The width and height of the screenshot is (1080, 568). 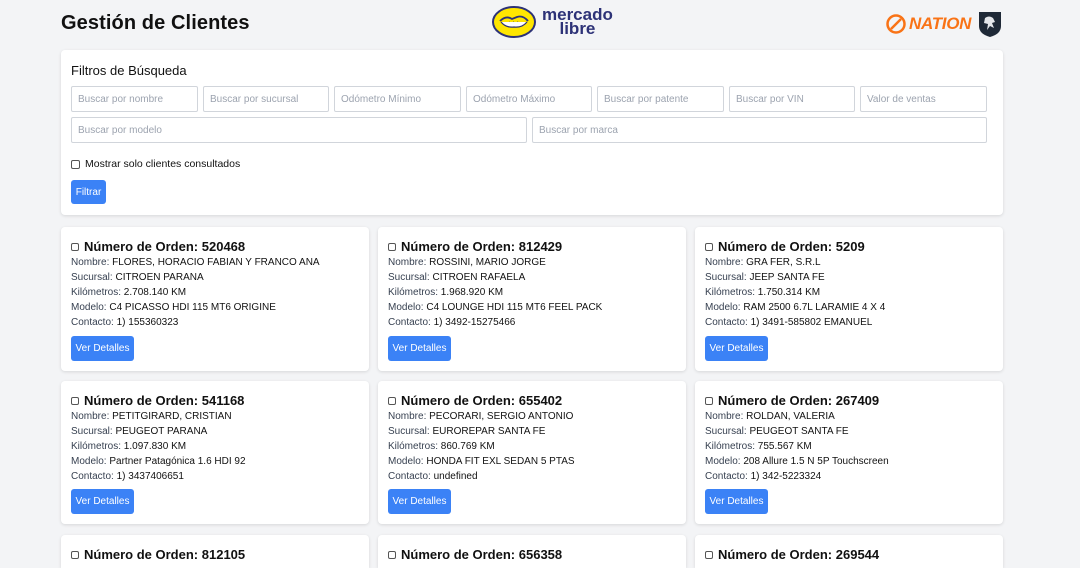 I want to click on model-search-input, so click(x=299, y=130).